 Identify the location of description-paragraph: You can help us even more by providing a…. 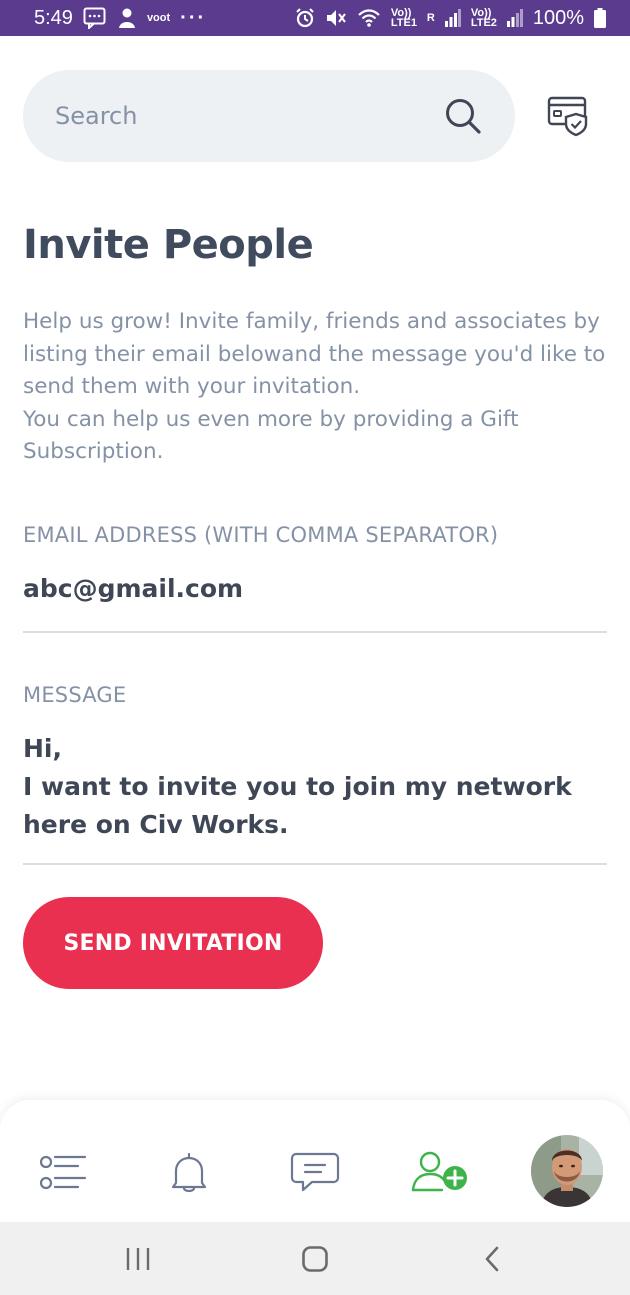
(271, 435).